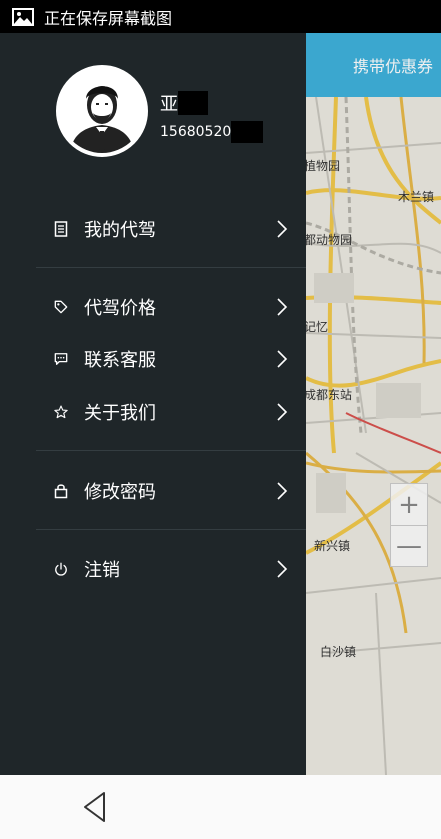 The width and height of the screenshot is (441, 839). Describe the element at coordinates (120, 413) in the screenshot. I see `menu-label: 关于我们` at that location.